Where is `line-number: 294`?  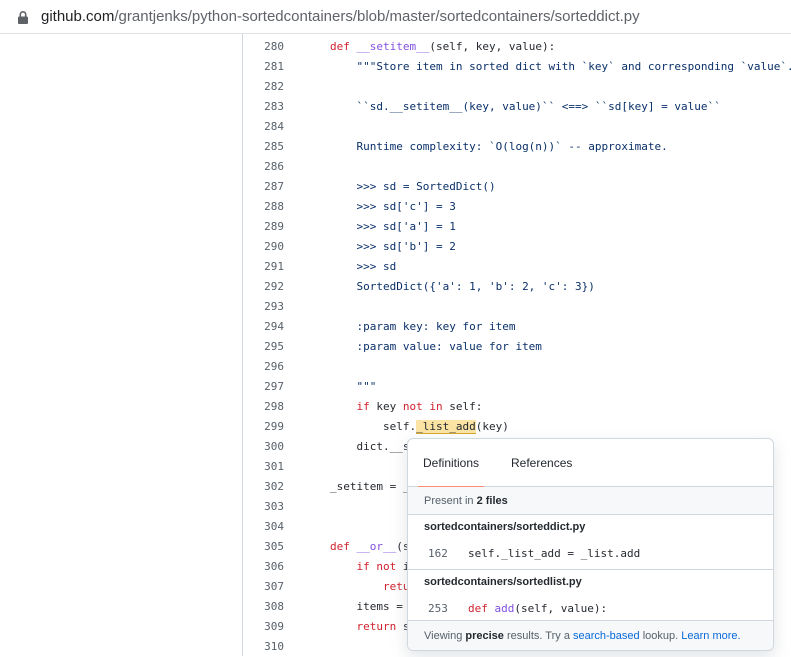 line-number: 294 is located at coordinates (264, 327).